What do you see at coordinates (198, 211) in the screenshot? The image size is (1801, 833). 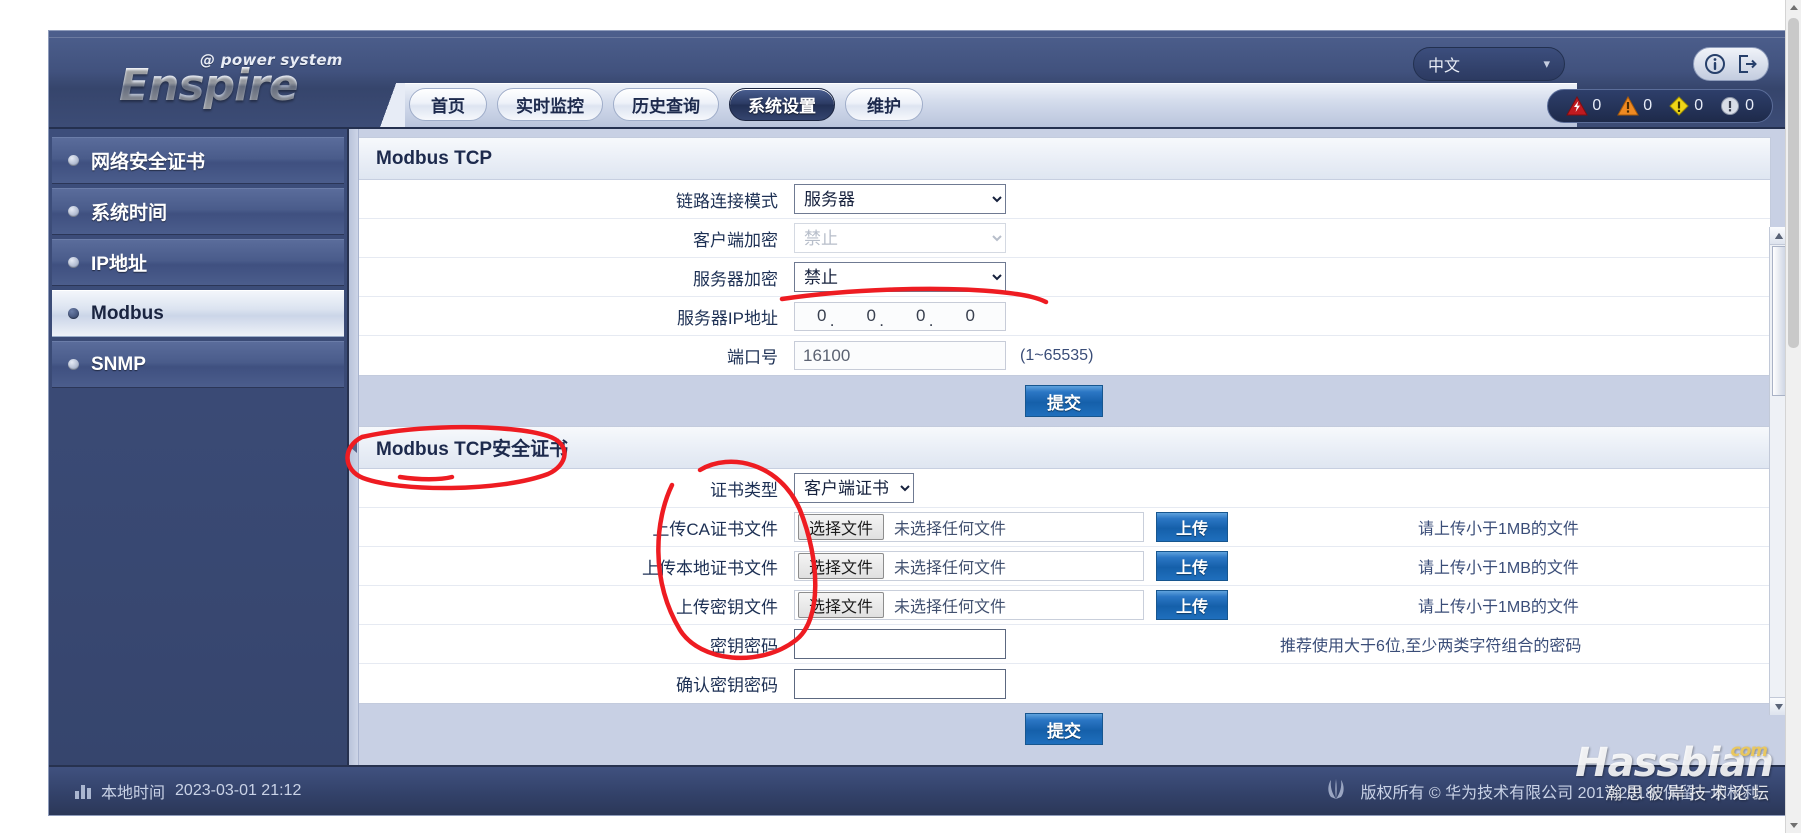 I see `sidebar-item-system-time: 系统时间` at bounding box center [198, 211].